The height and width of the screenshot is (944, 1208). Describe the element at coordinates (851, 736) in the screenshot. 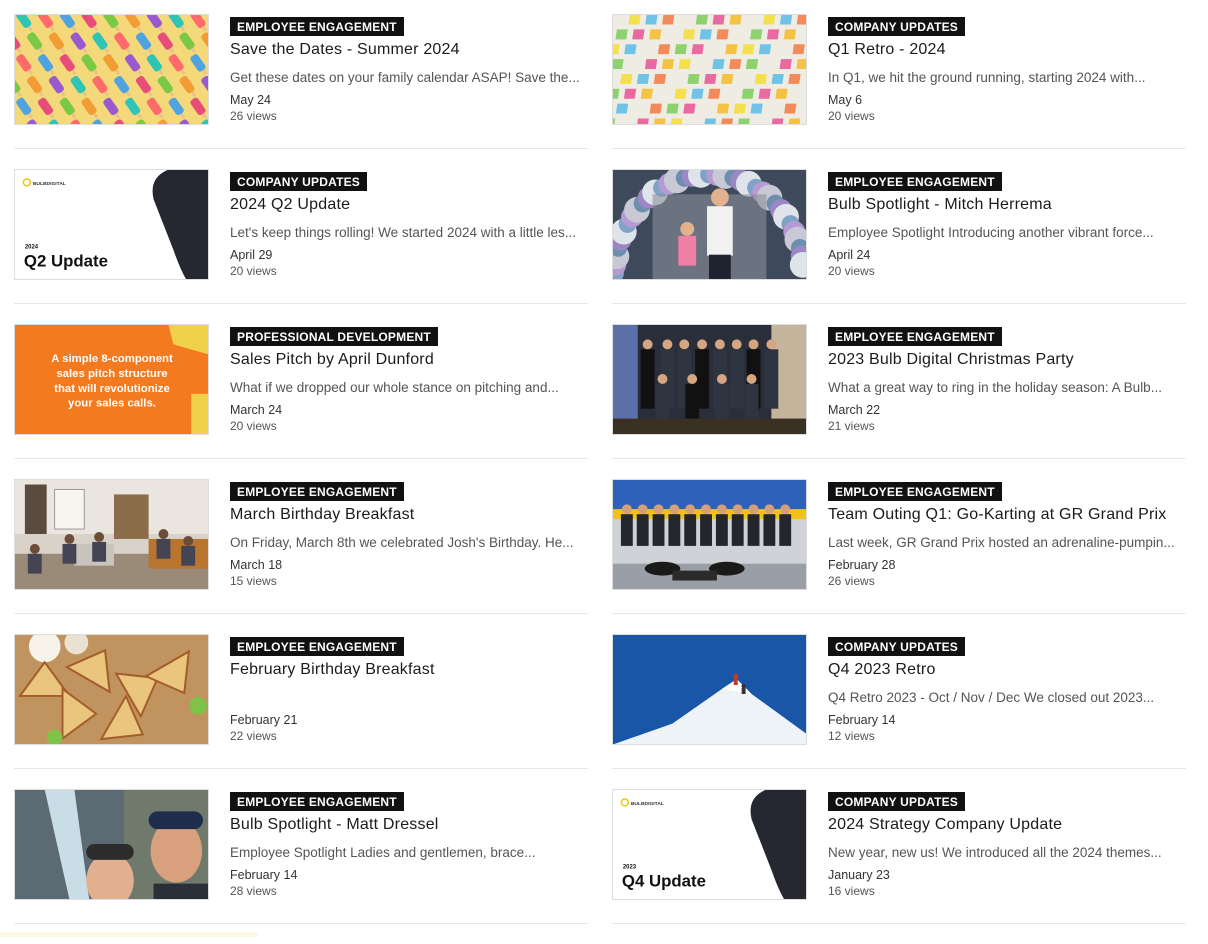

I see `view-count: 12 views` at that location.